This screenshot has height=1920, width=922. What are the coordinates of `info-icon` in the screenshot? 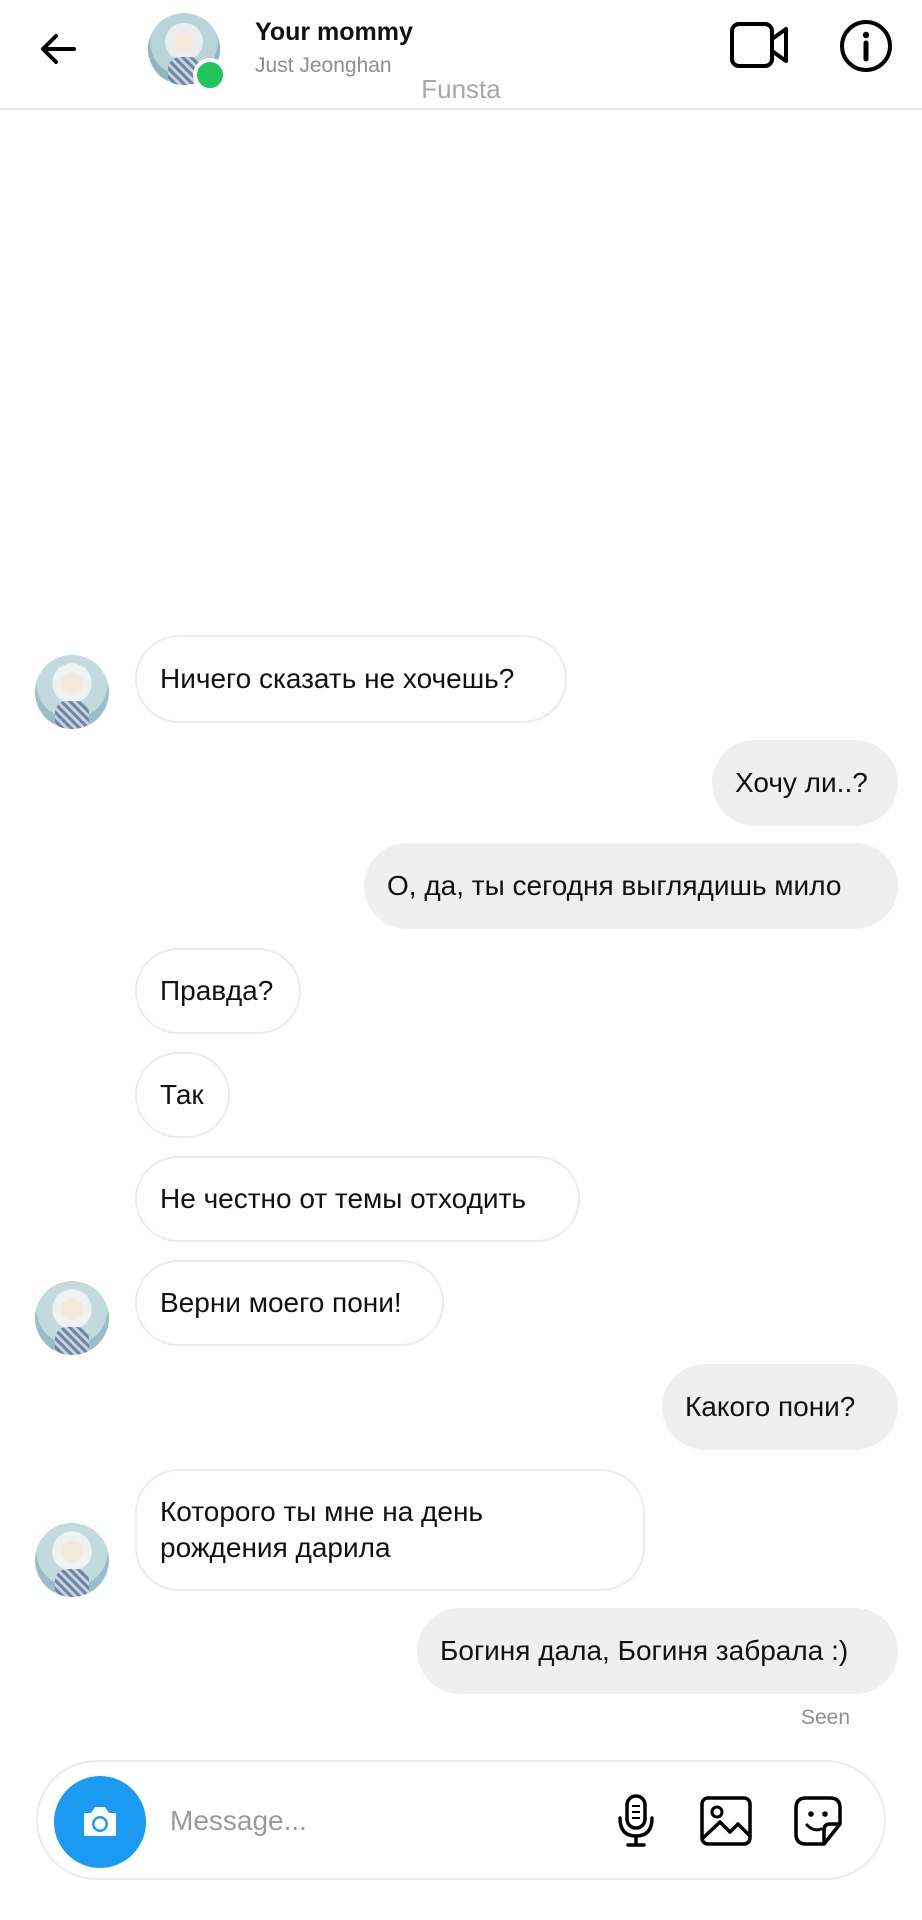 It's located at (866, 46).